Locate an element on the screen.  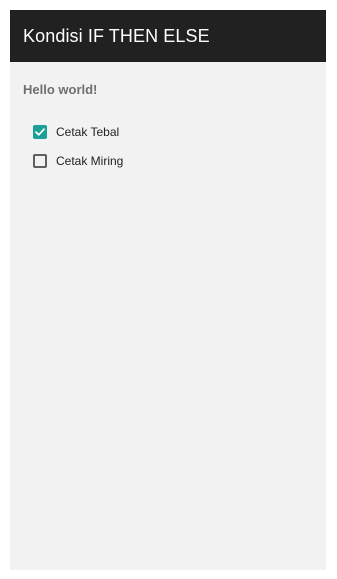
action-bar: Kondisi IF THEN ELSE is located at coordinates (168, 36).